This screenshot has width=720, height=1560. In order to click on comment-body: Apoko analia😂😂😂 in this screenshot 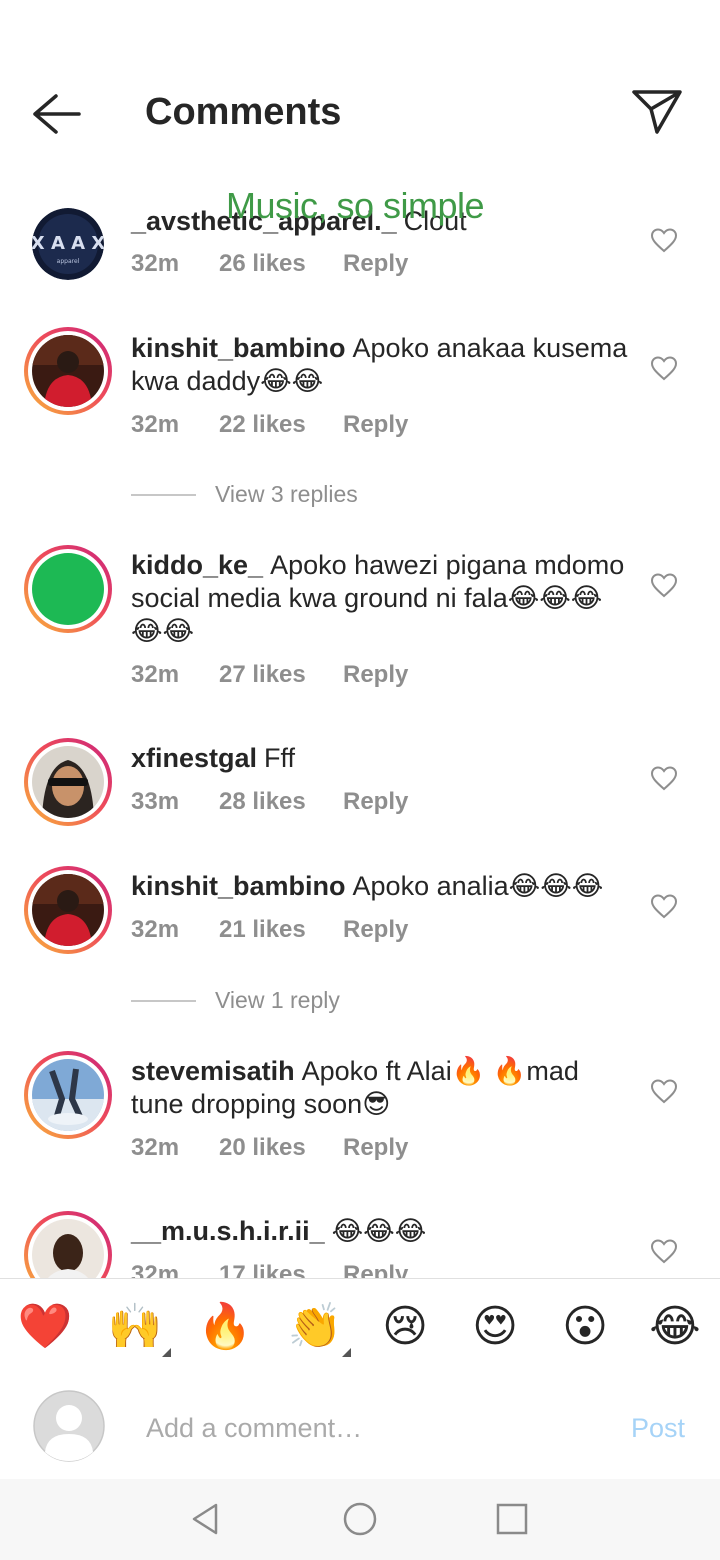, I will do `click(478, 886)`.